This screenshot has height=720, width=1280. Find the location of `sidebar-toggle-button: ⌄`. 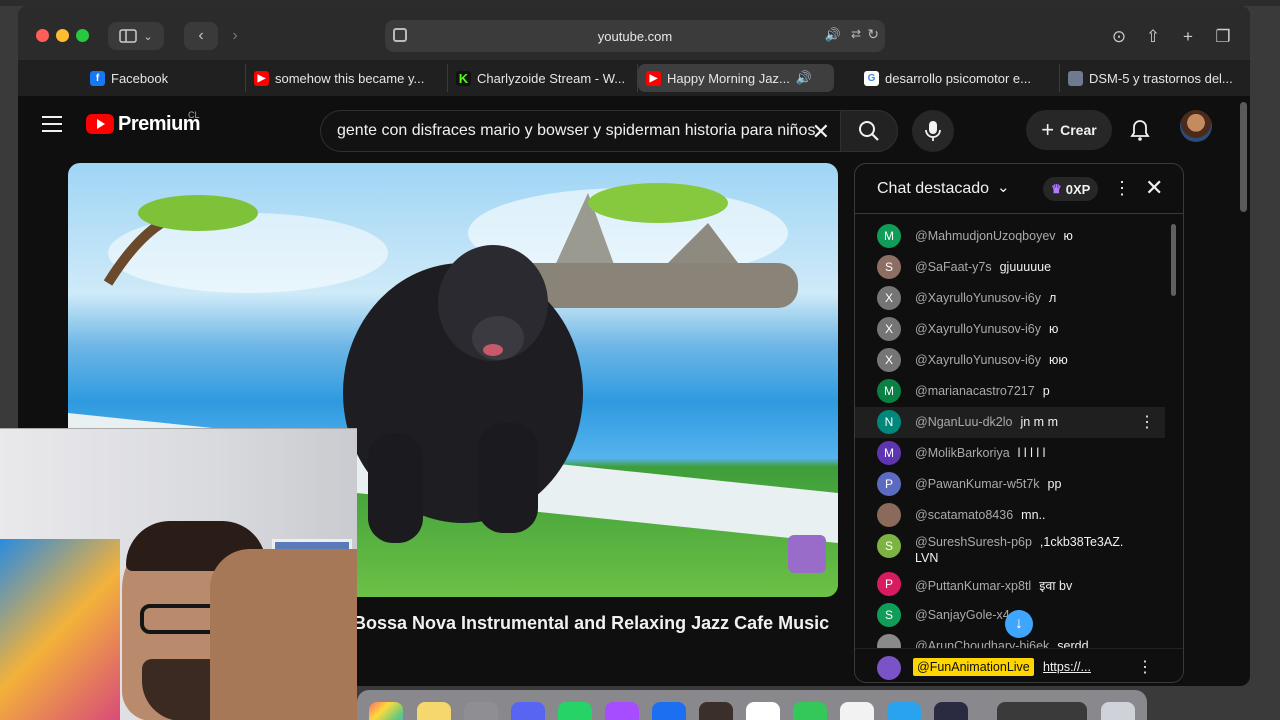

sidebar-toggle-button: ⌄ is located at coordinates (136, 36).